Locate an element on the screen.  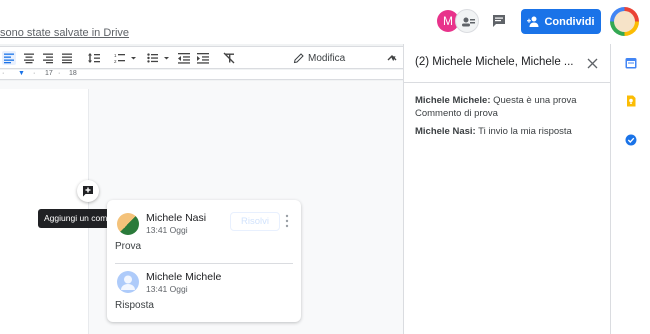
collaborators-more-avatar is located at coordinates (467, 21).